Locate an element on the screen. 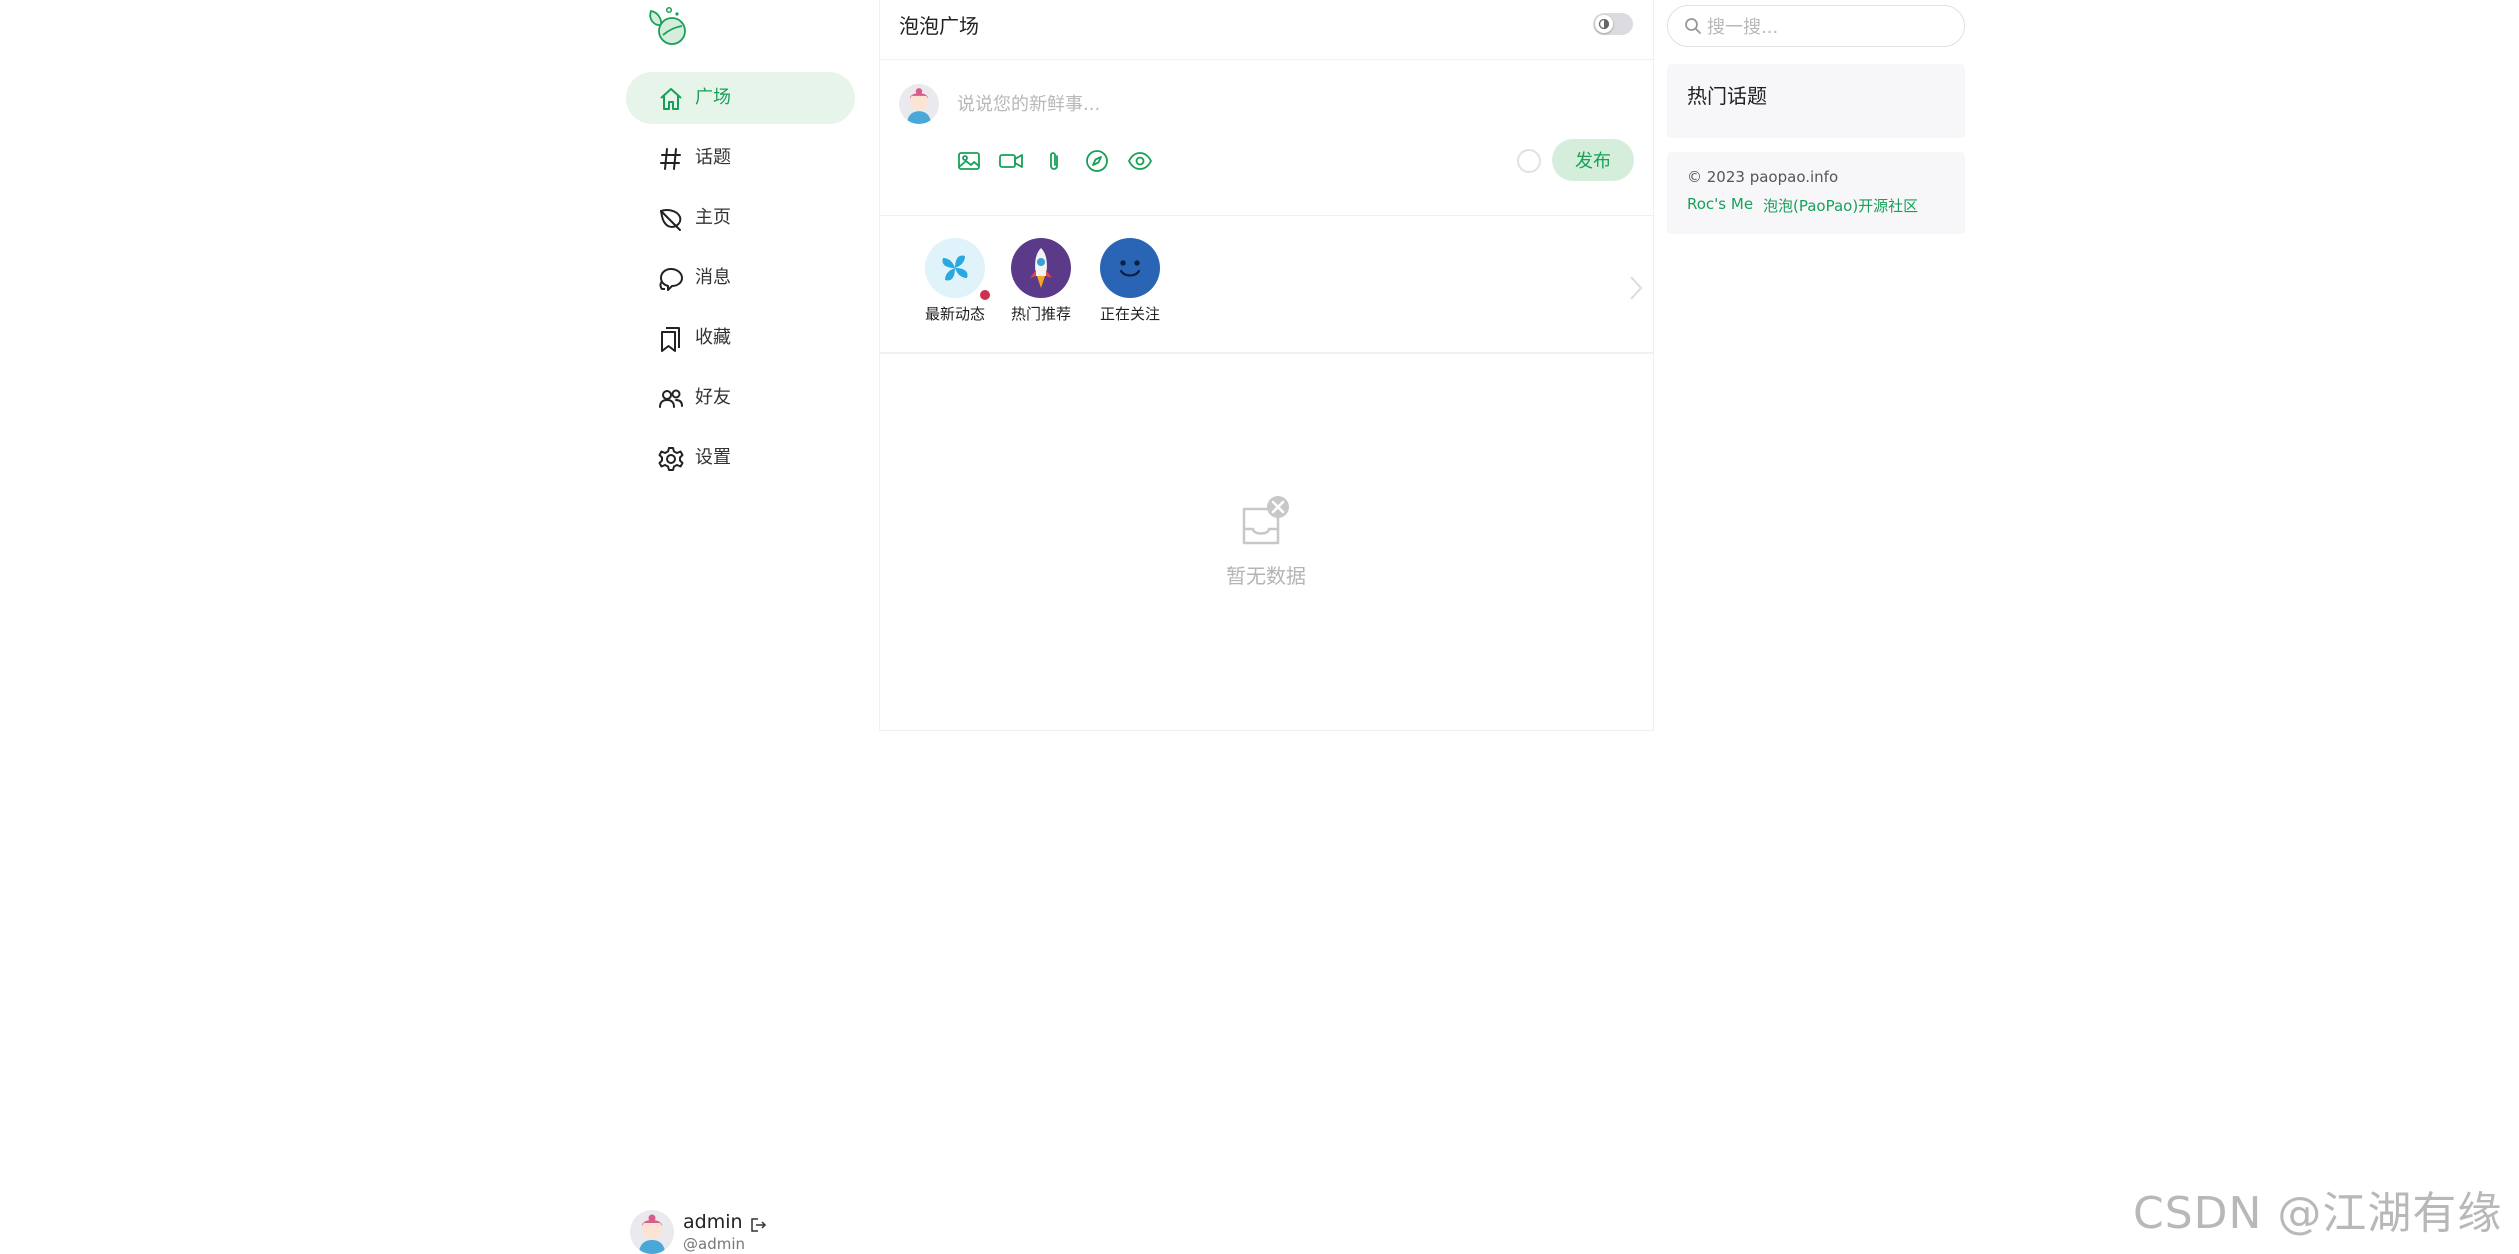  attachment-icon is located at coordinates (1054, 161).